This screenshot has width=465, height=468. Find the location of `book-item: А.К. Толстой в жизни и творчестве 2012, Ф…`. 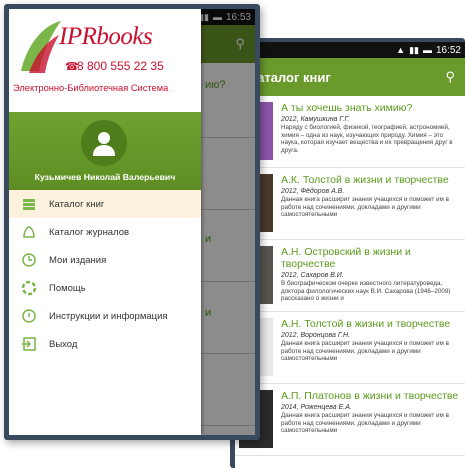

book-item: А.К. Толстой в жизни и творчестве 2012, Ф… is located at coordinates (350, 204).